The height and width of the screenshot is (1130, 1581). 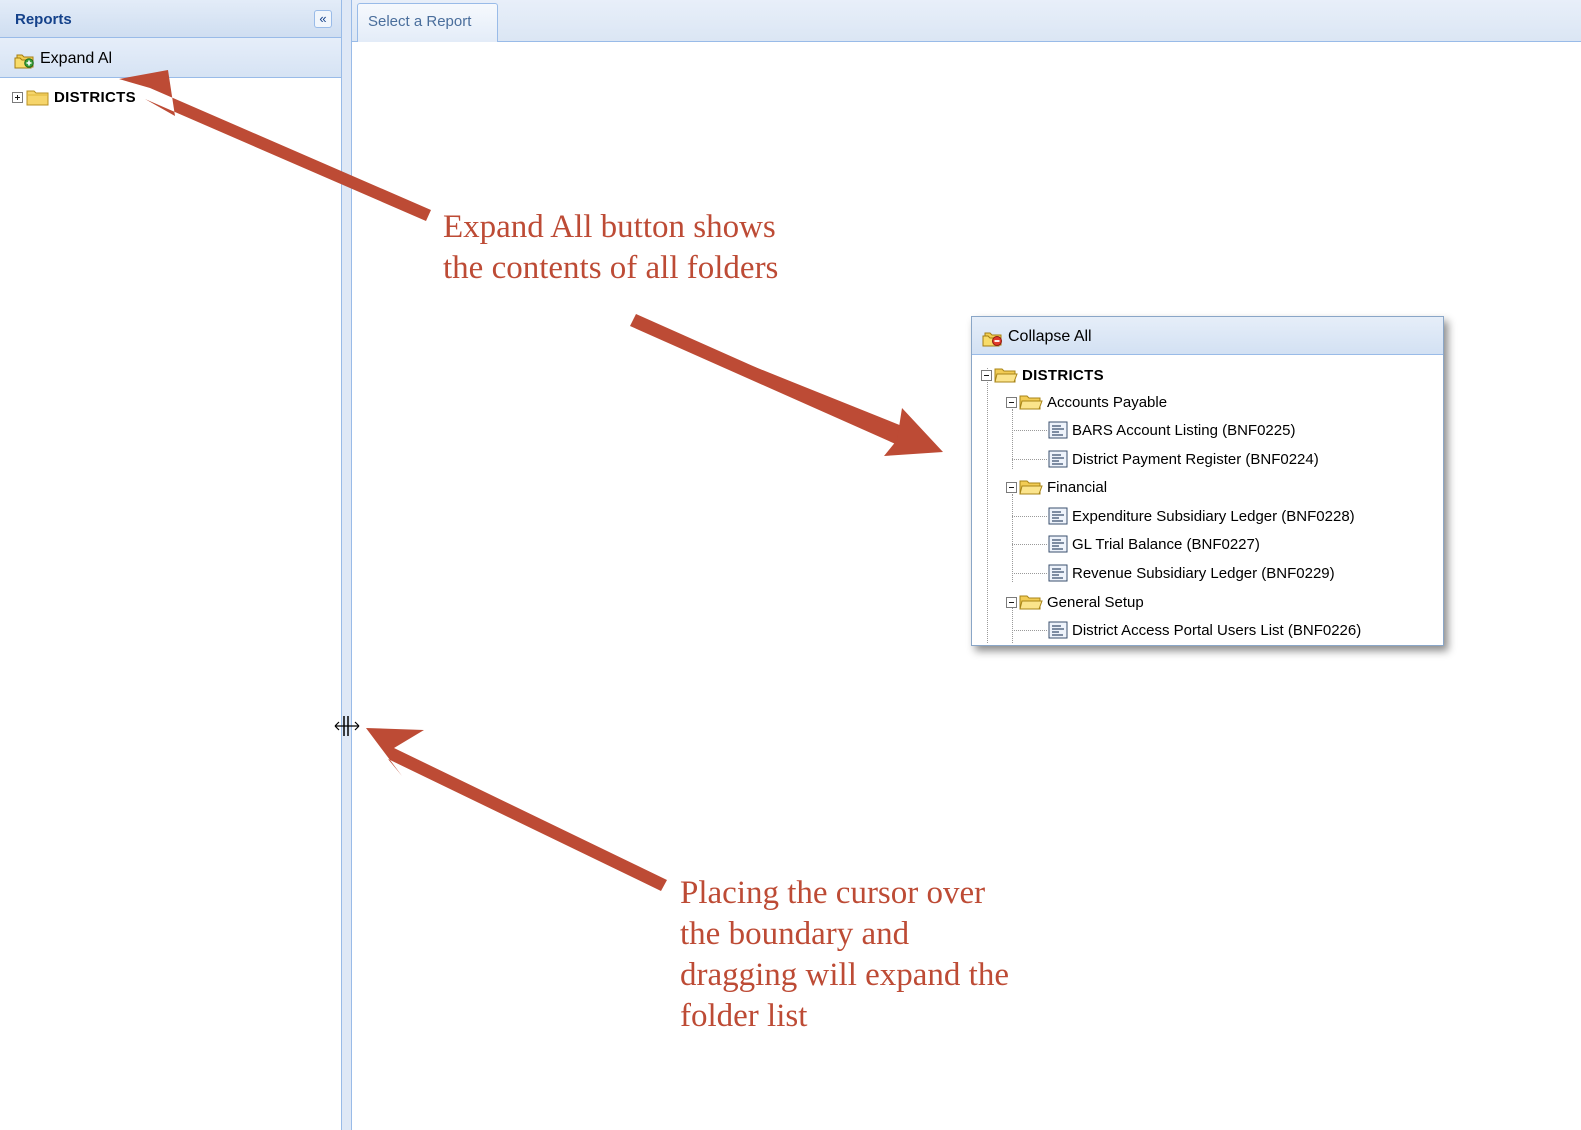 What do you see at coordinates (609, 227) in the screenshot?
I see `annotation-line: Expand All button shows` at bounding box center [609, 227].